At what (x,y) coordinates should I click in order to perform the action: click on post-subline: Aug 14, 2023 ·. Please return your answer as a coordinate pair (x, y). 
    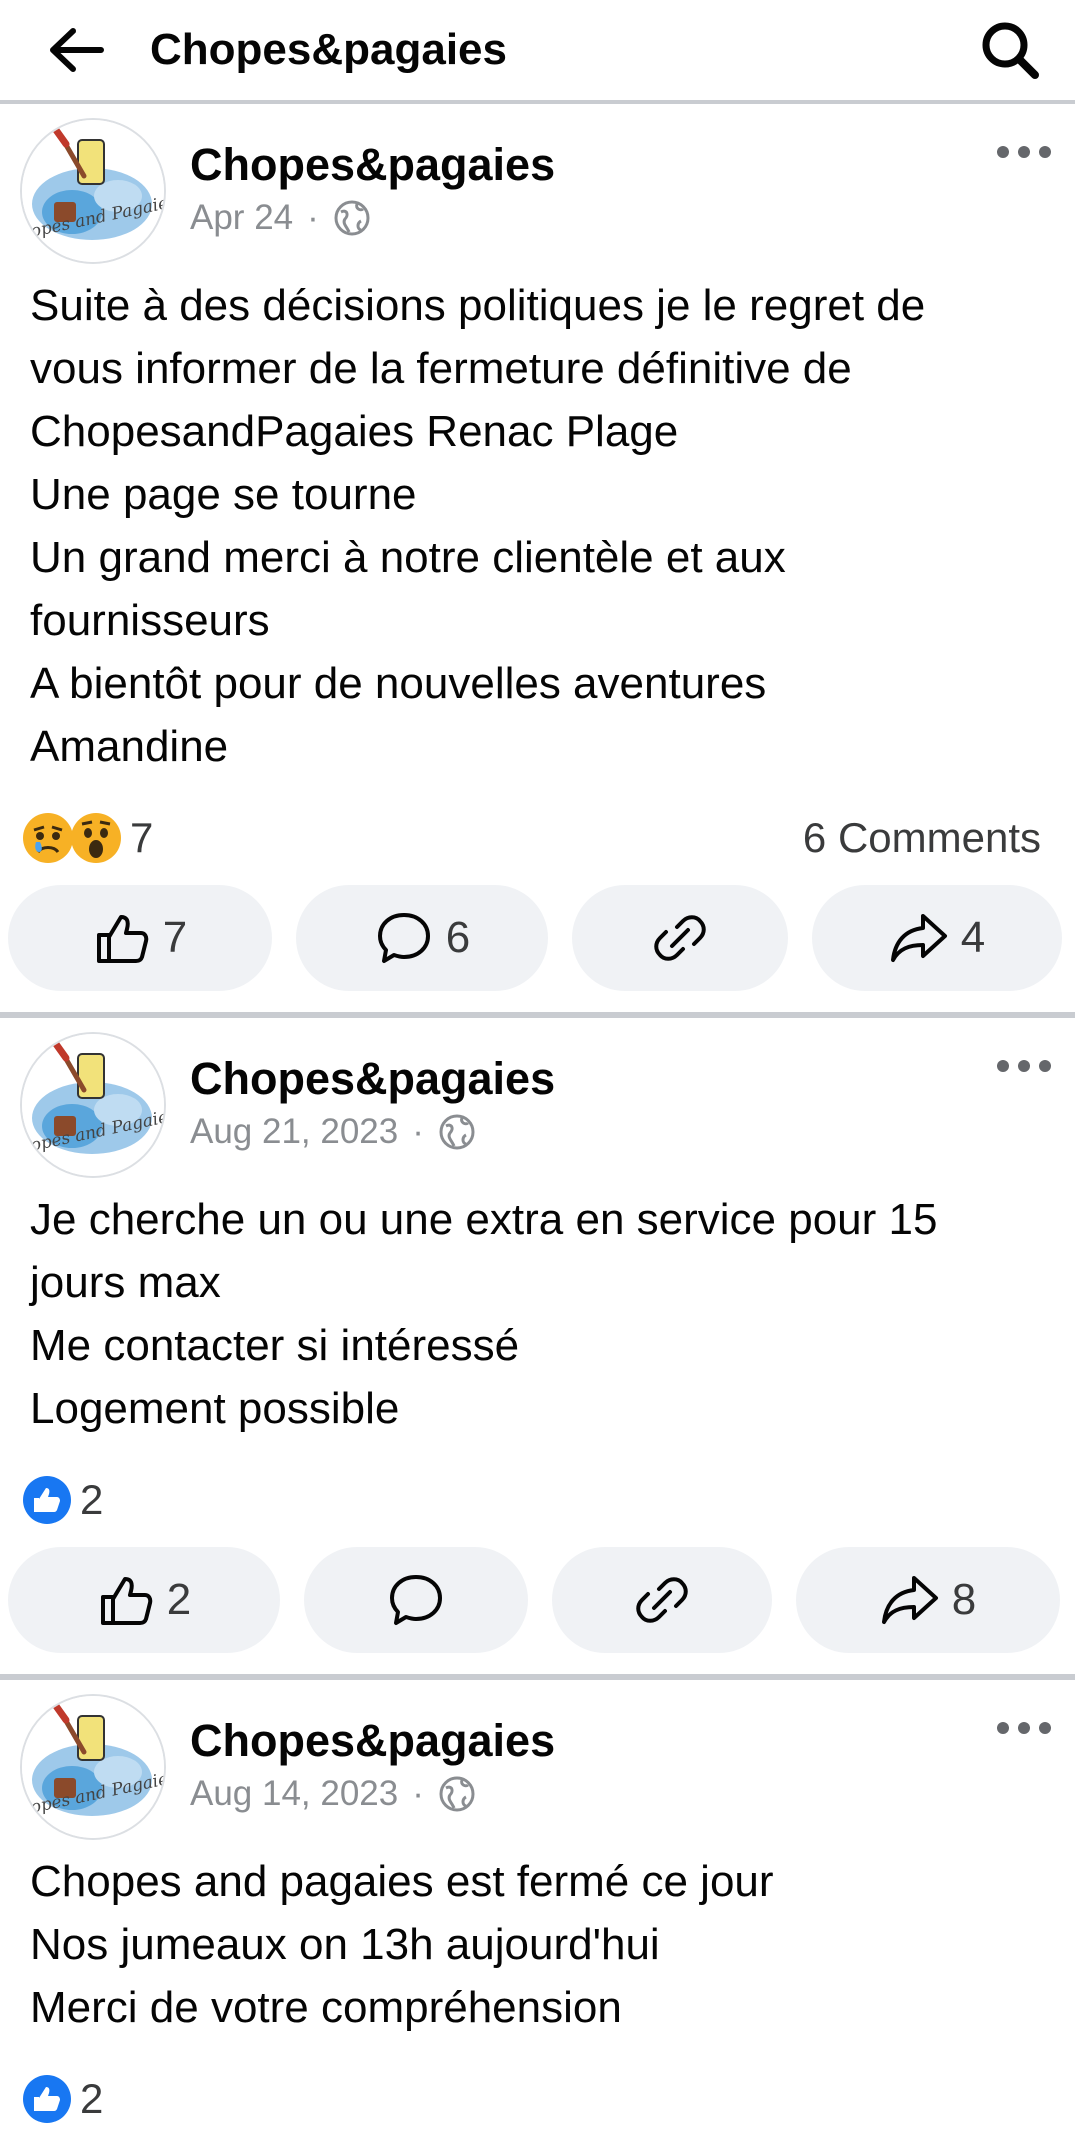
    Looking at the image, I should click on (372, 1794).